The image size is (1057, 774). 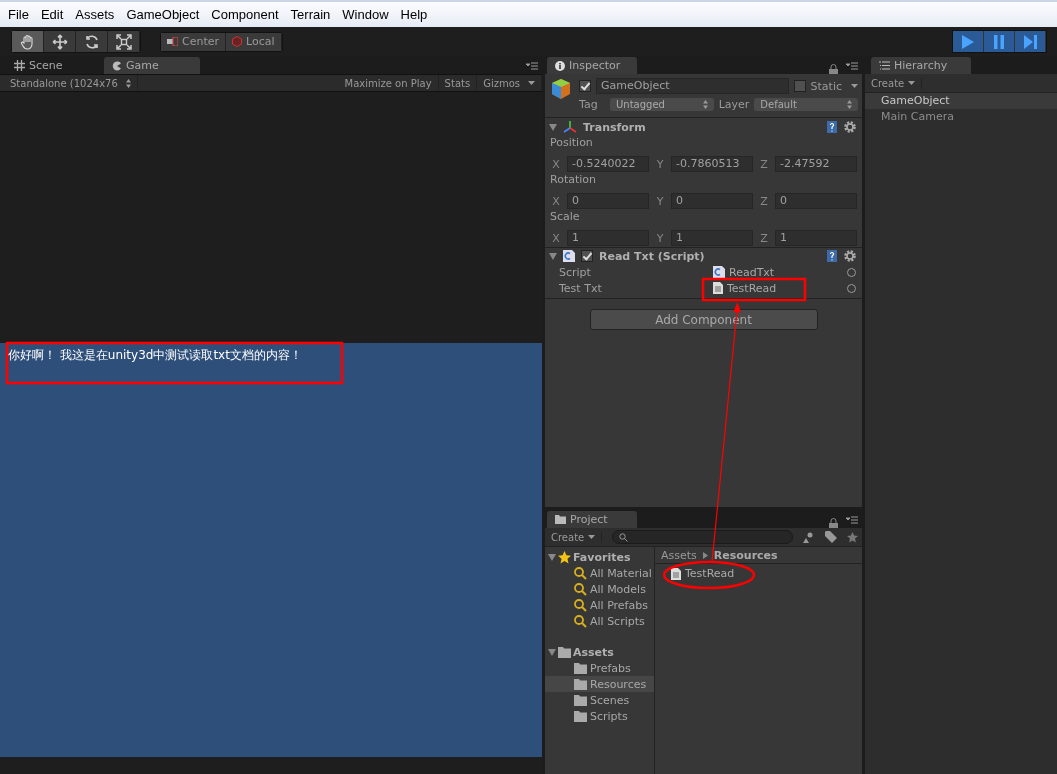 I want to click on breadcrumb-item: Resources, so click(x=745, y=555).